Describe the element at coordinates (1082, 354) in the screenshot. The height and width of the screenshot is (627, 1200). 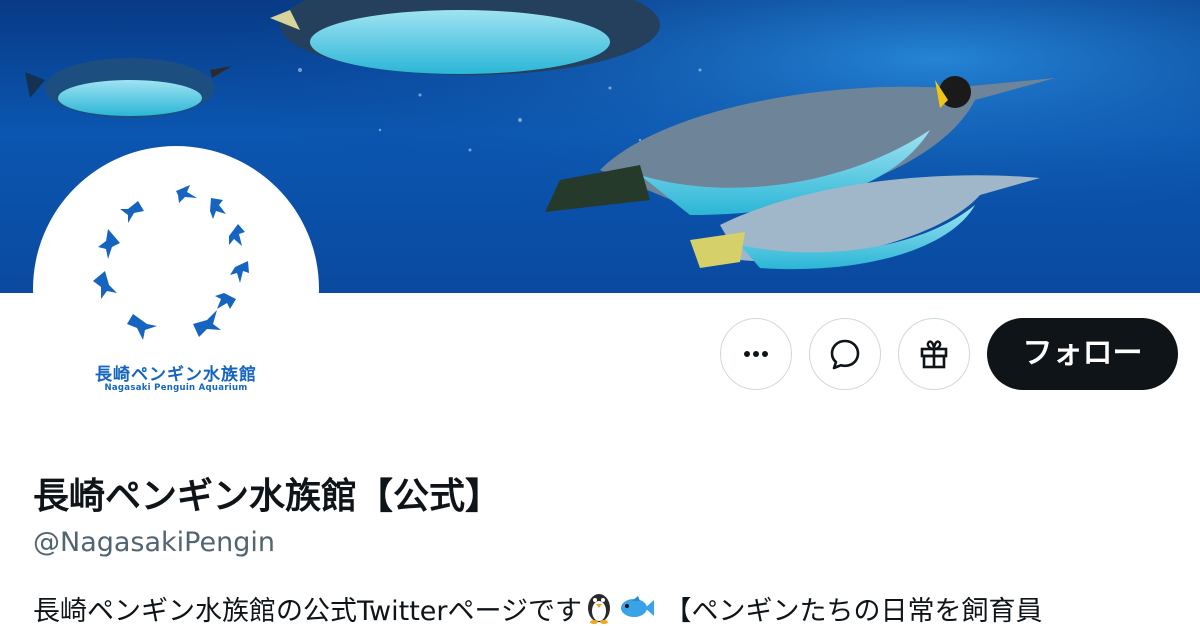
I see `follow-button: フォロー` at that location.